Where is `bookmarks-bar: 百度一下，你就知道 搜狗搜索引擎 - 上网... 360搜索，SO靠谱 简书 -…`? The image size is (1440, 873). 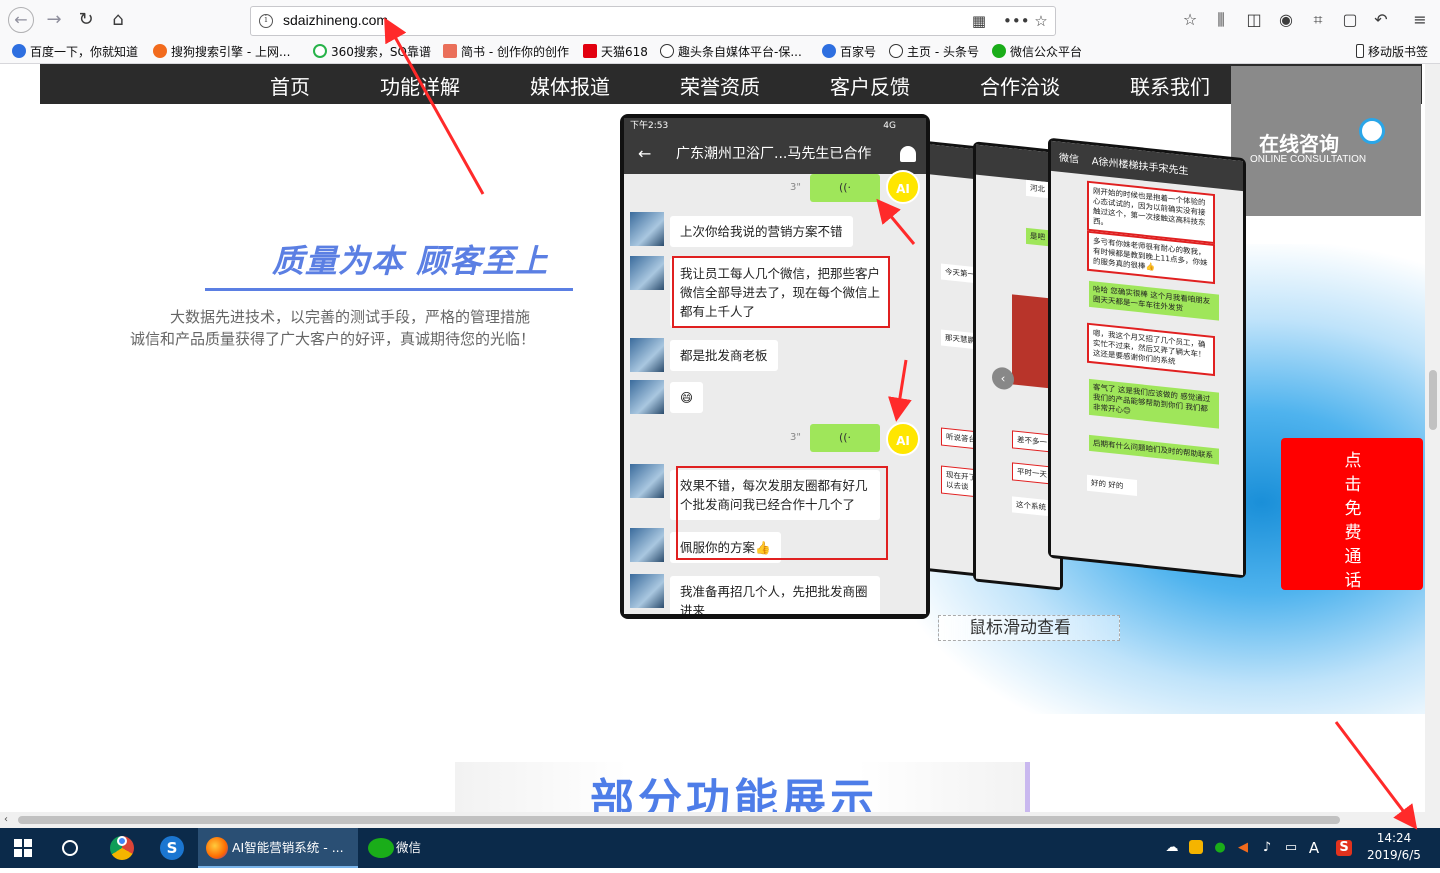 bookmarks-bar: 百度一下，你就知道 搜狗搜索引擎 - 上网... 360搜索，SO靠谱 简书 -… is located at coordinates (720, 52).